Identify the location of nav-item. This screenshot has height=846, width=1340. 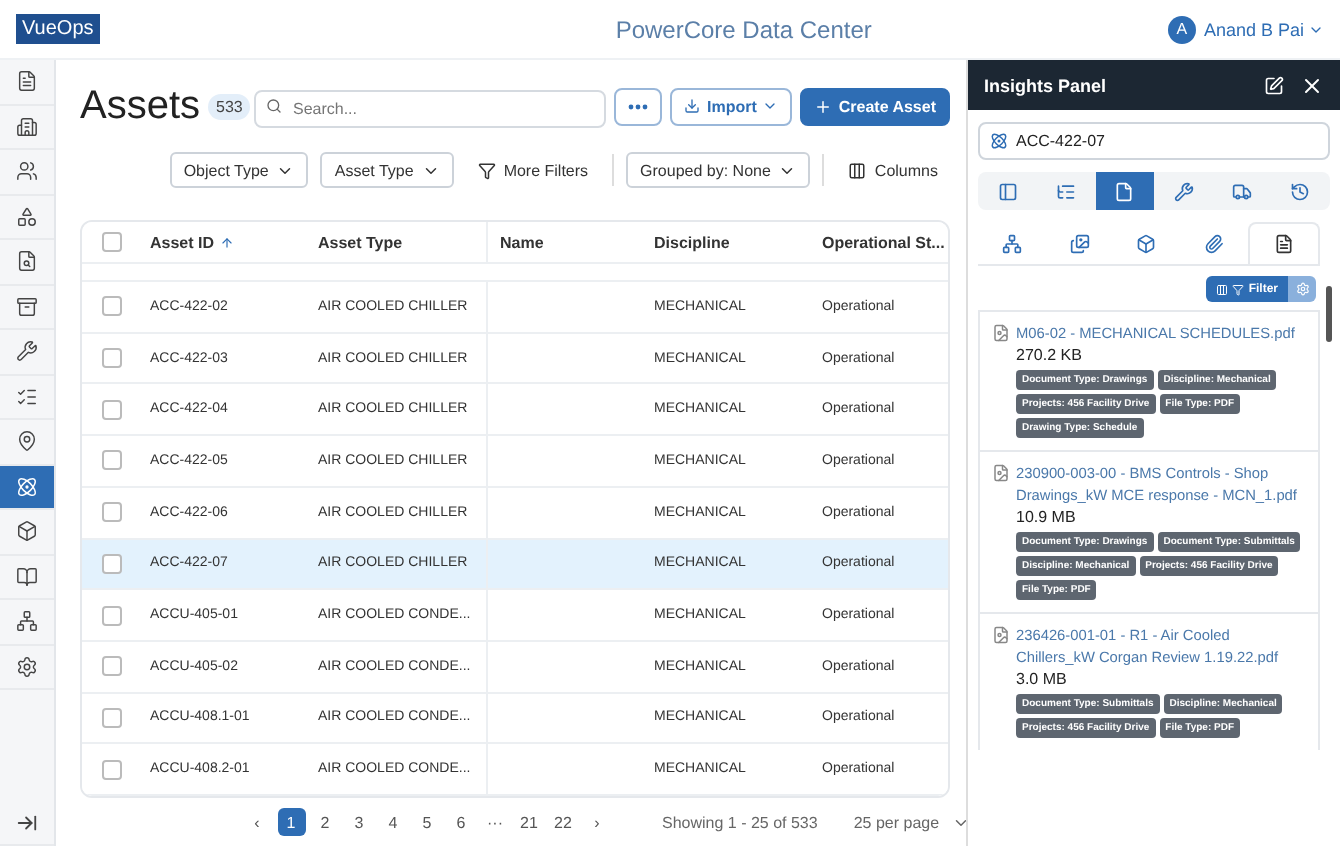
(27, 487).